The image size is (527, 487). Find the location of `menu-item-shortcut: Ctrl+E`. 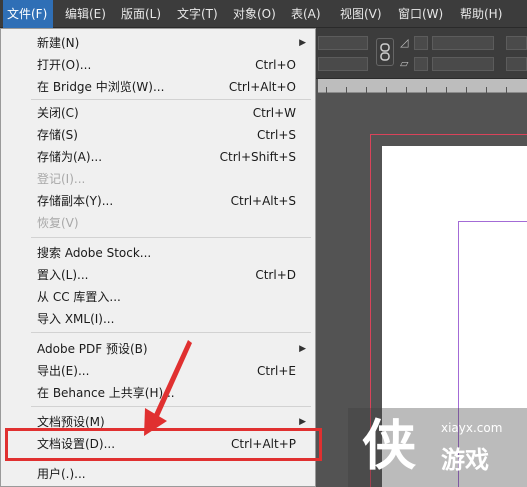

menu-item-shortcut: Ctrl+E is located at coordinates (276, 371).